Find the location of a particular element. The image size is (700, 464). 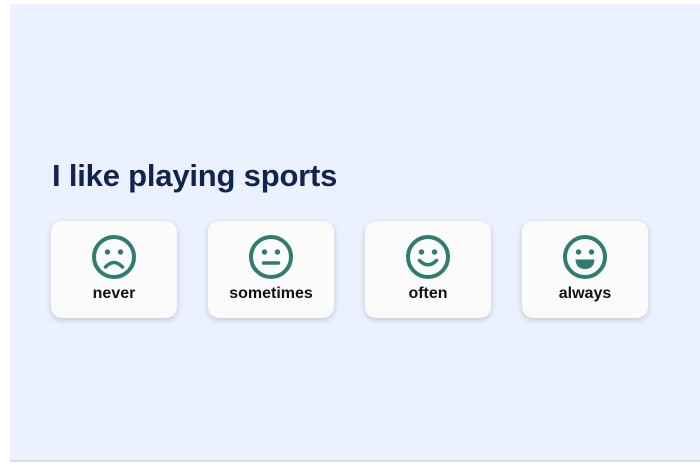

option-always-button: always is located at coordinates (585, 269).